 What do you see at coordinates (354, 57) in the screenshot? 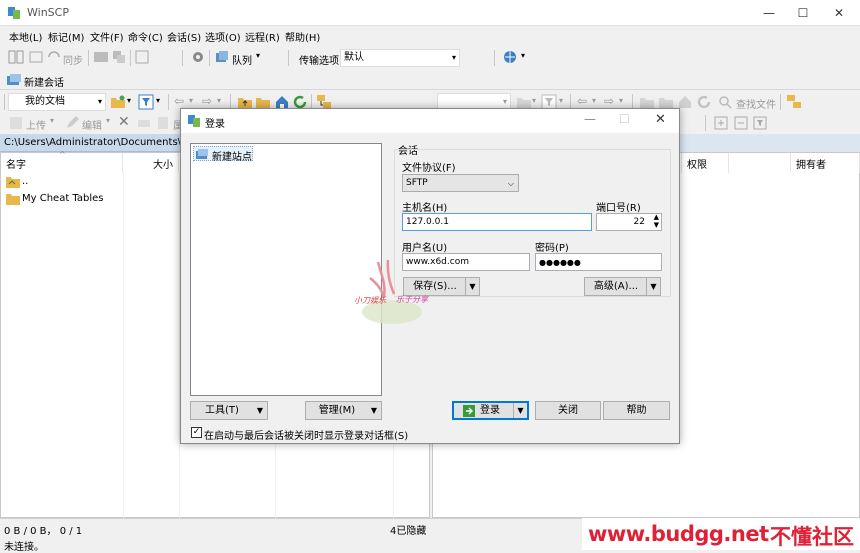
I see `transfer-settings-value: 默认` at bounding box center [354, 57].